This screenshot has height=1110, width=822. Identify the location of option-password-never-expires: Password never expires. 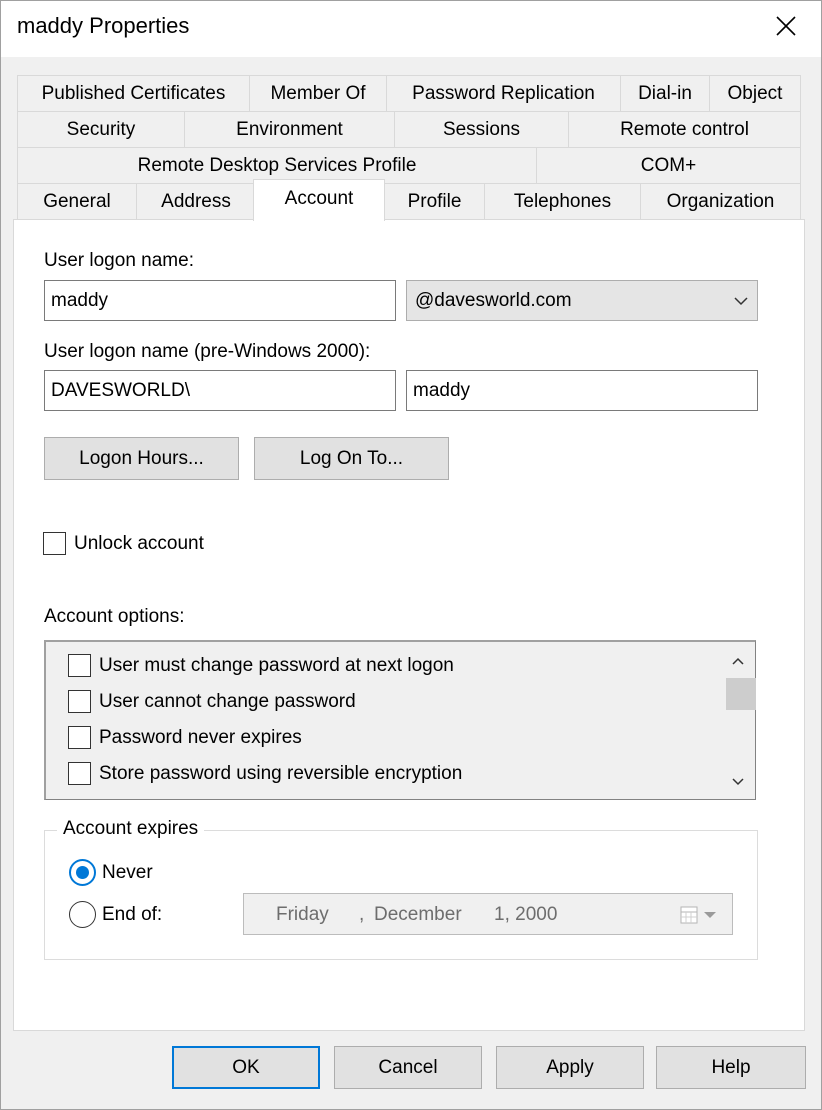
(185, 737).